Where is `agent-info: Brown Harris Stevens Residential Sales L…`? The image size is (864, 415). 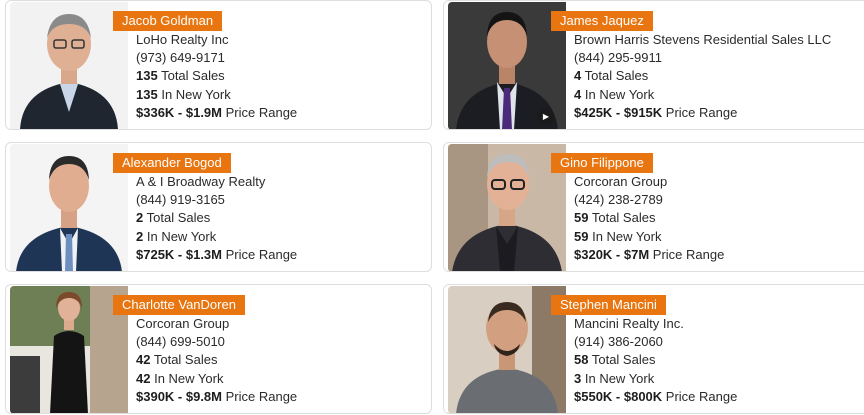 agent-info: Brown Harris Stevens Residential Sales L… is located at coordinates (702, 76).